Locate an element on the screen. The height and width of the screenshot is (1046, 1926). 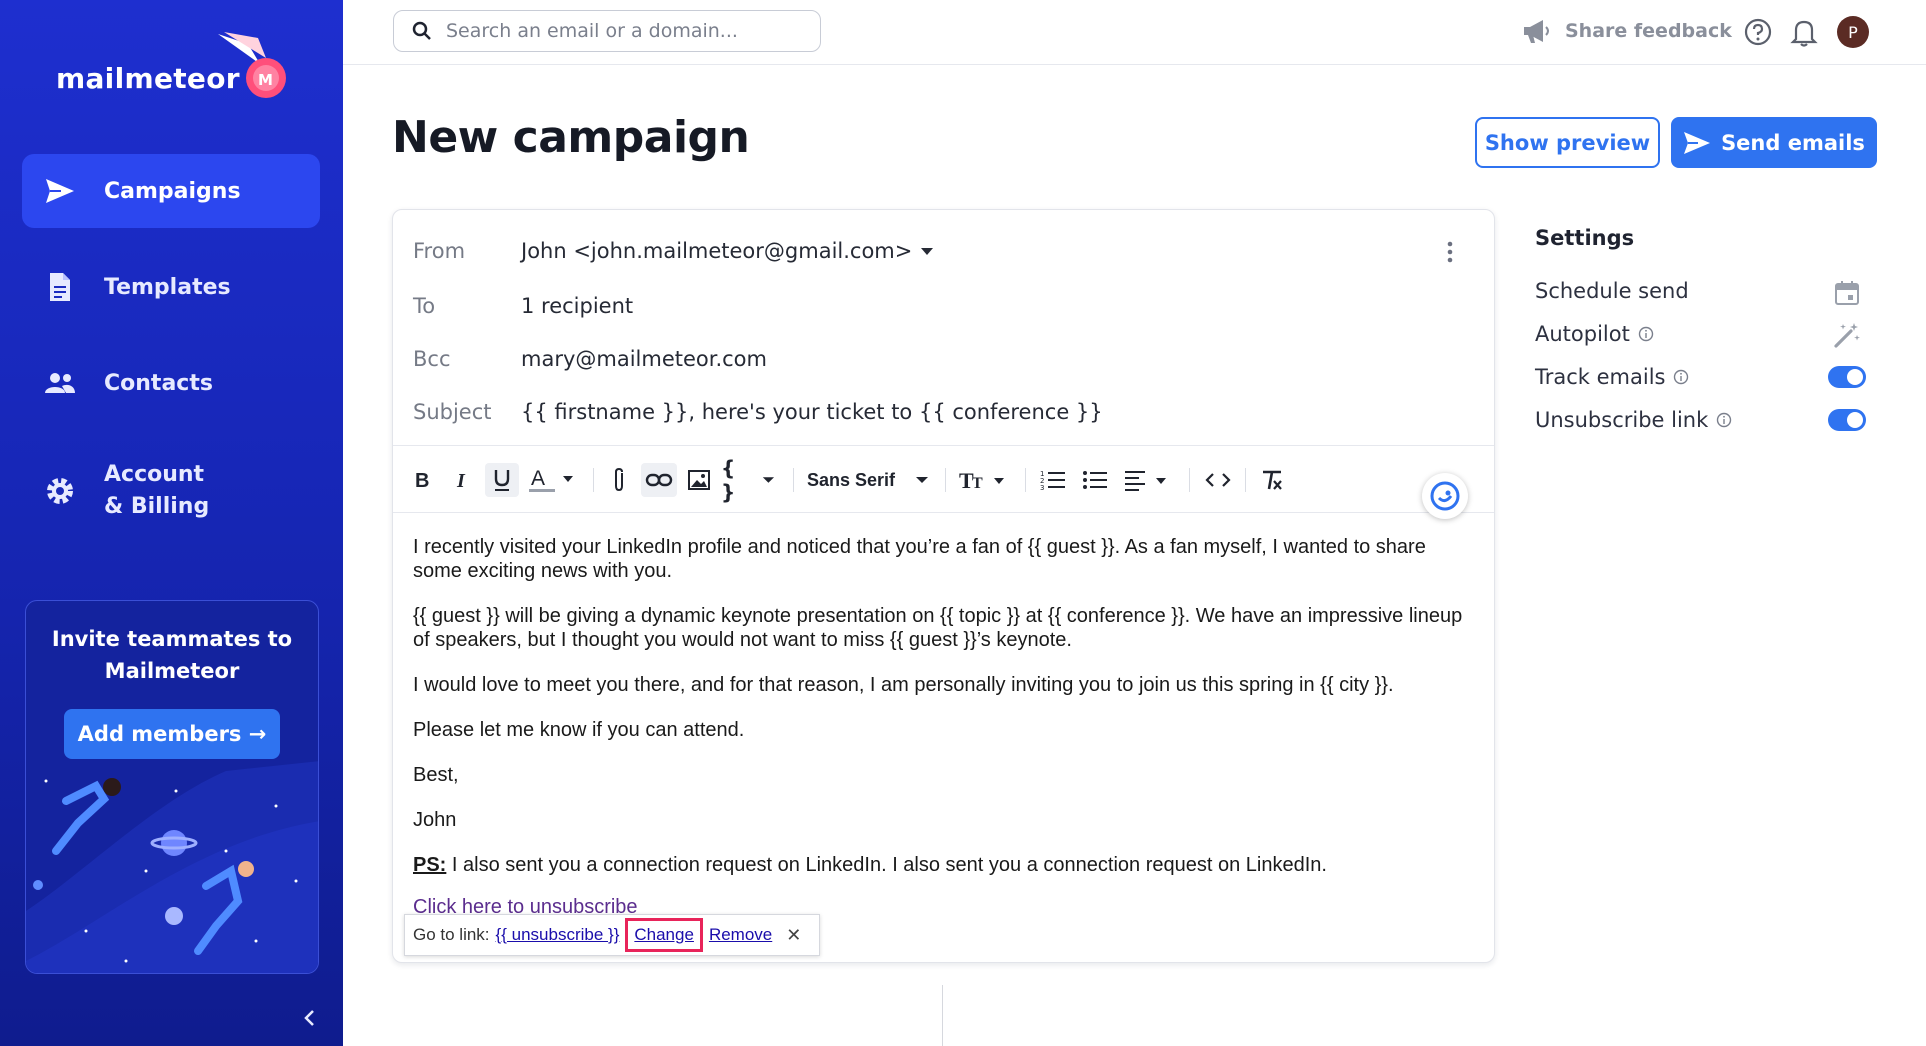
text-color-dropdown: A is located at coordinates (553, 480).